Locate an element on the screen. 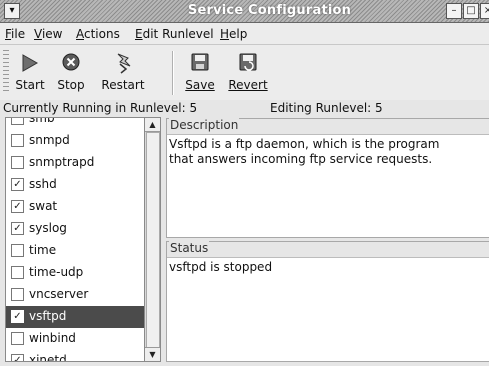 The width and height of the screenshot is (489, 366). scrollbar-thumb is located at coordinates (153, 240).